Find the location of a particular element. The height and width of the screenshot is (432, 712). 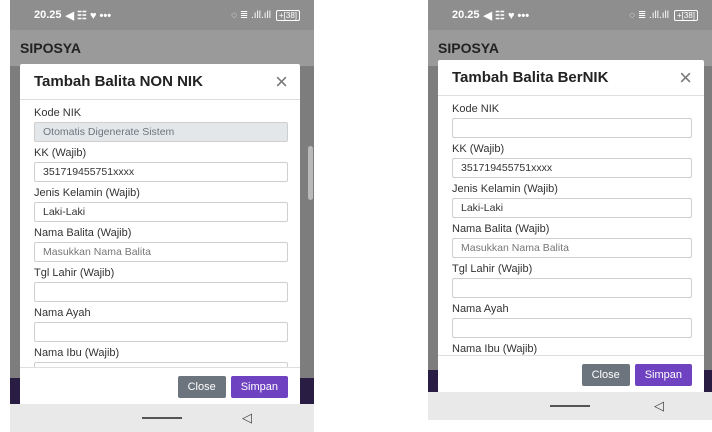

dialog-title: Tambah Balita BerNIK is located at coordinates (530, 77).